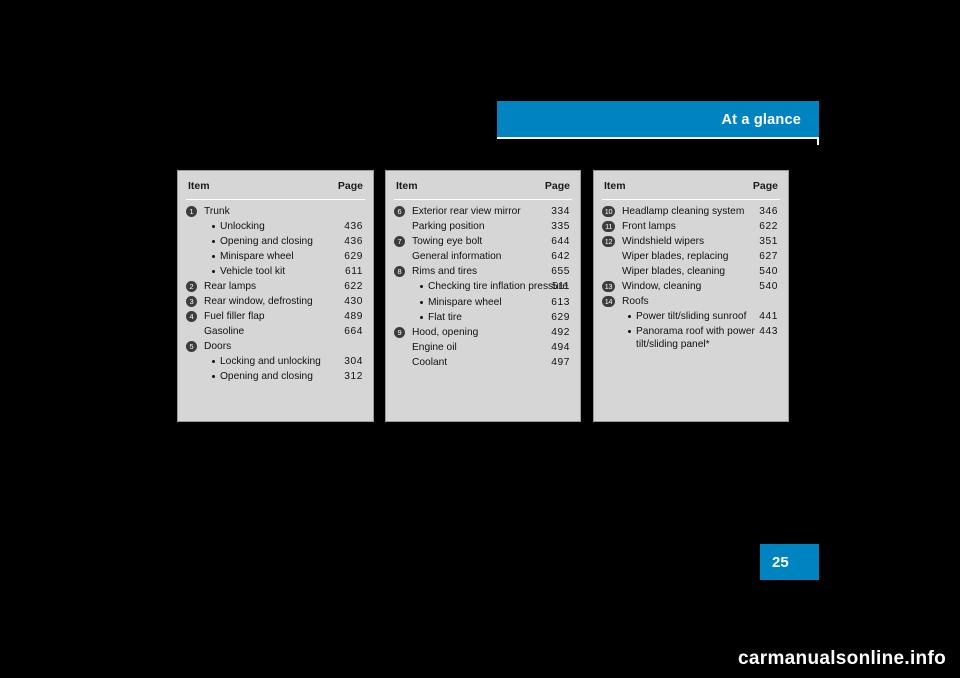 The height and width of the screenshot is (678, 960). I want to click on row-label: General information, so click(457, 256).